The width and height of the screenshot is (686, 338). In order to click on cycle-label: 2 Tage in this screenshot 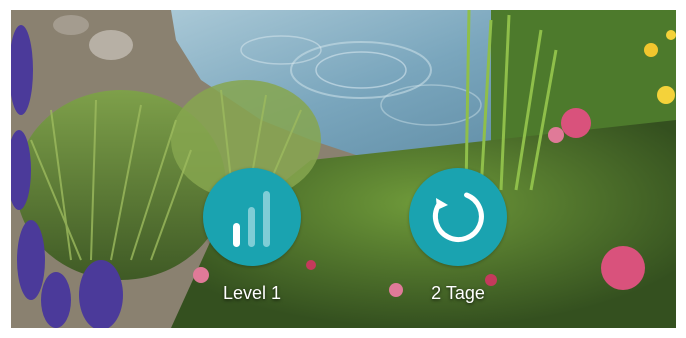, I will do `click(458, 293)`.